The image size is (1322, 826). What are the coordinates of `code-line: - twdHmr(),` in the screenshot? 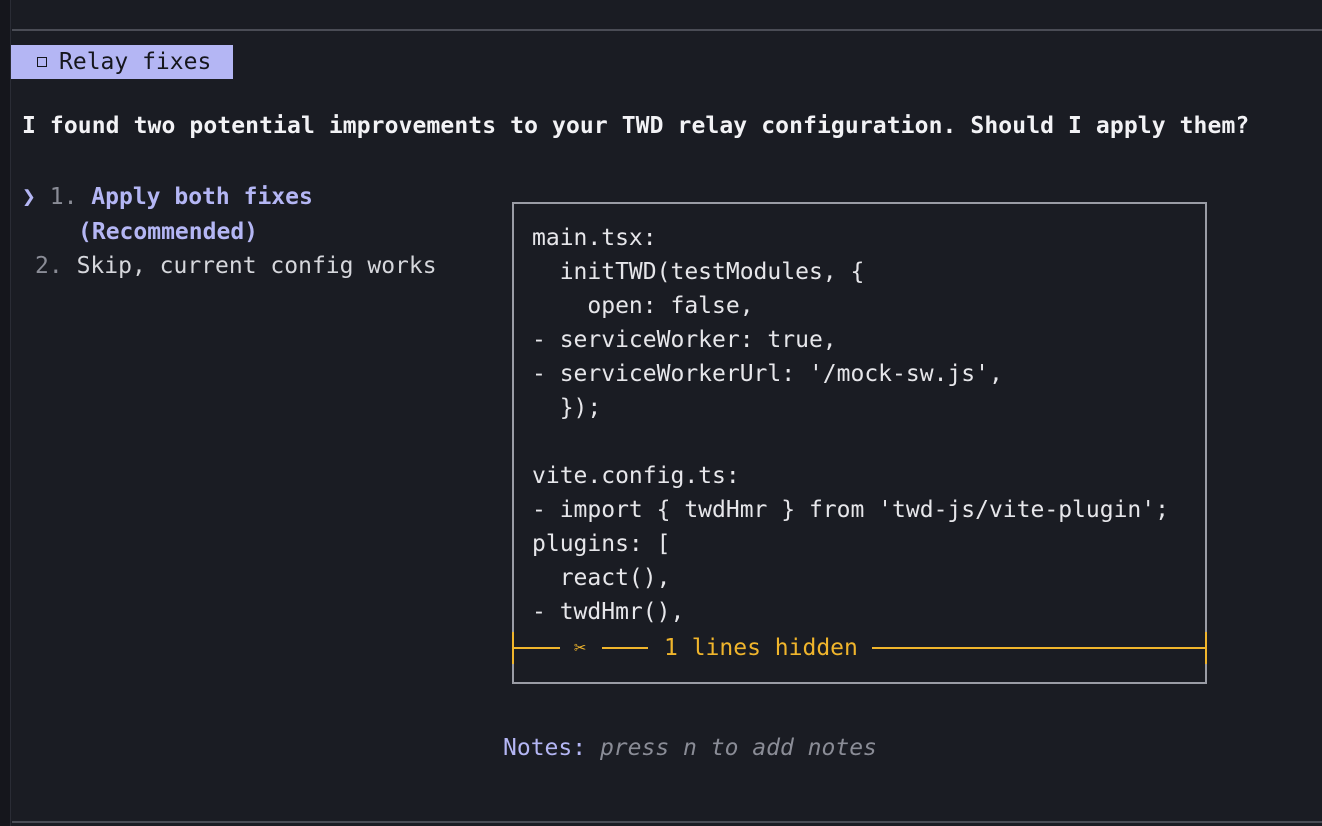 It's located at (608, 612).